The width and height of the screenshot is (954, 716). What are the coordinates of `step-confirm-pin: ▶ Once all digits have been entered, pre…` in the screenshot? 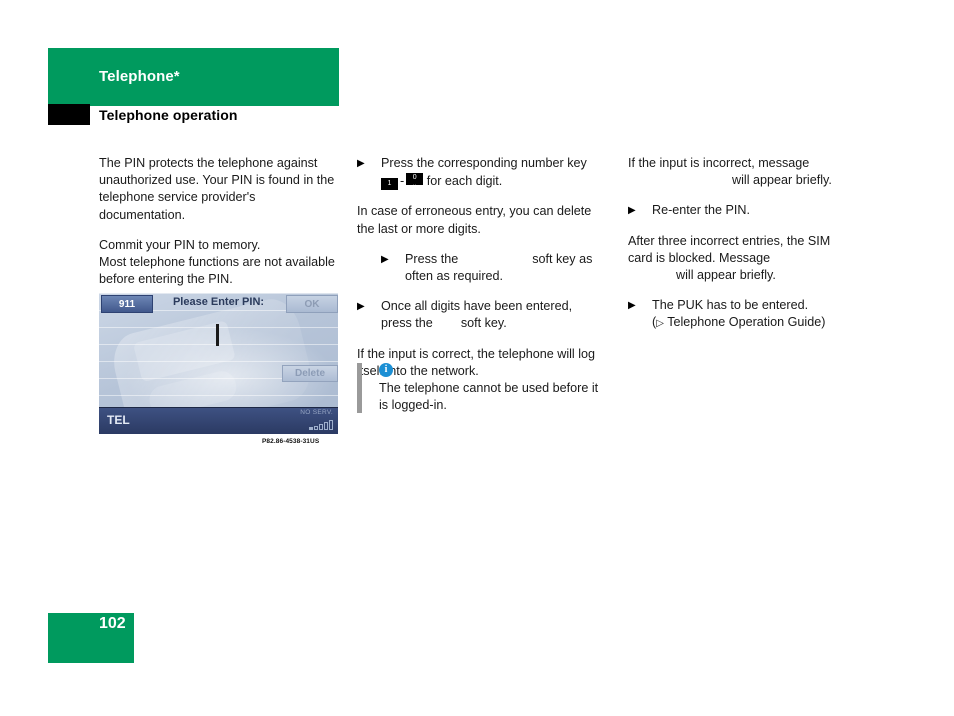 It's located at (478, 315).